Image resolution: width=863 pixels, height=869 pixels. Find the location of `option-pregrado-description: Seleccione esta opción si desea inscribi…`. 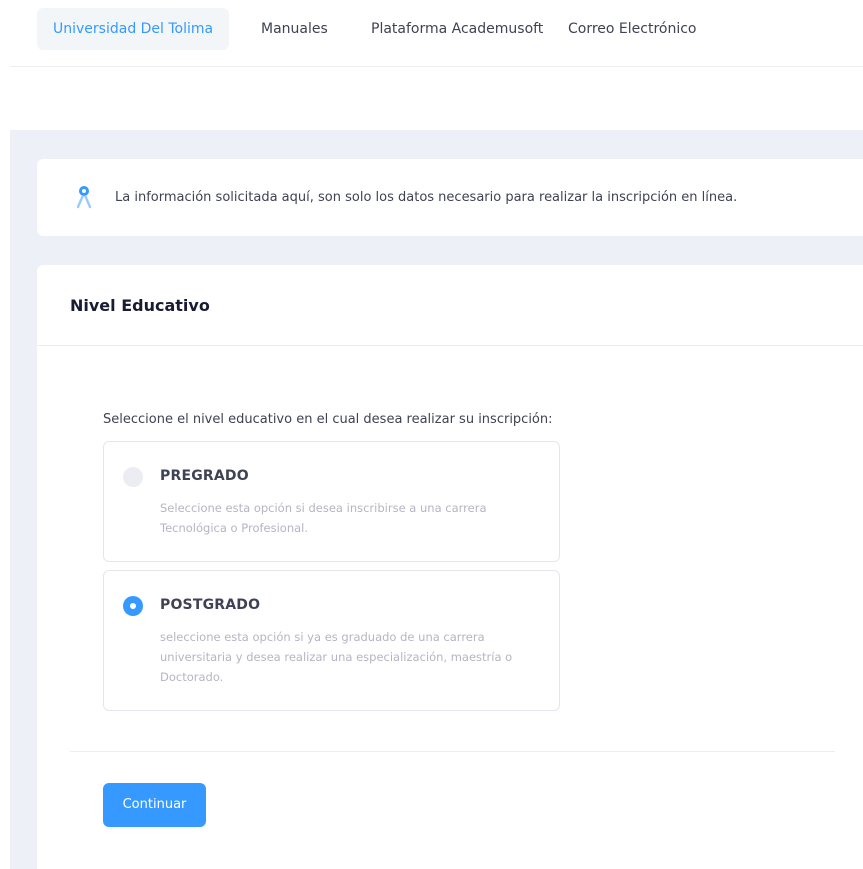

option-pregrado-description: Seleccione esta opción si desea inscribi… is located at coordinates (323, 518).